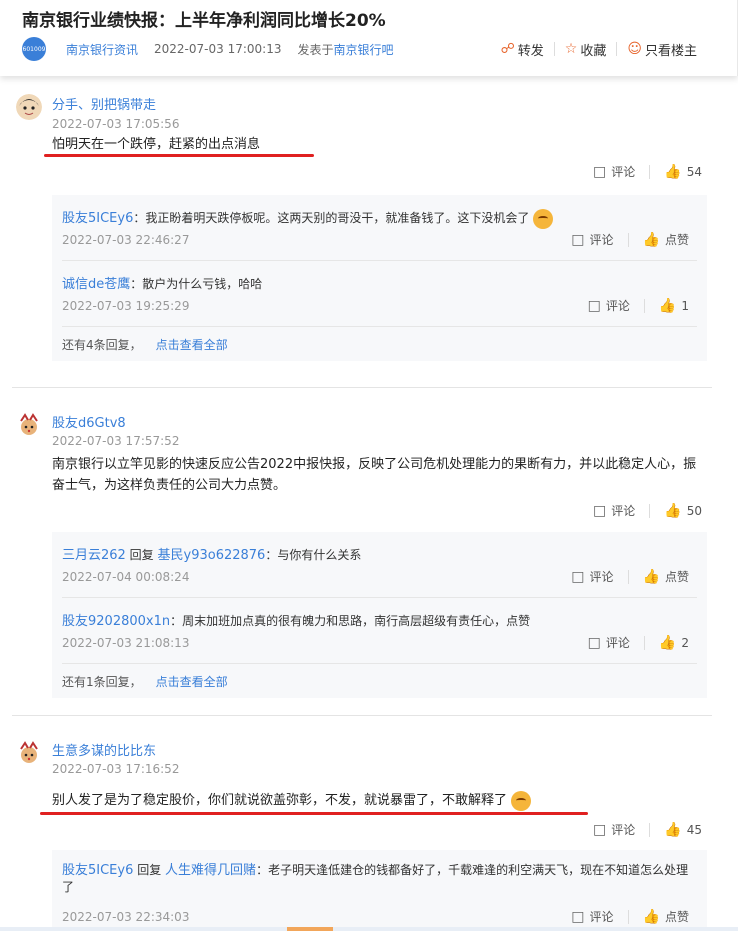  I want to click on reply-to-username: 基民y93o622876, so click(212, 555).